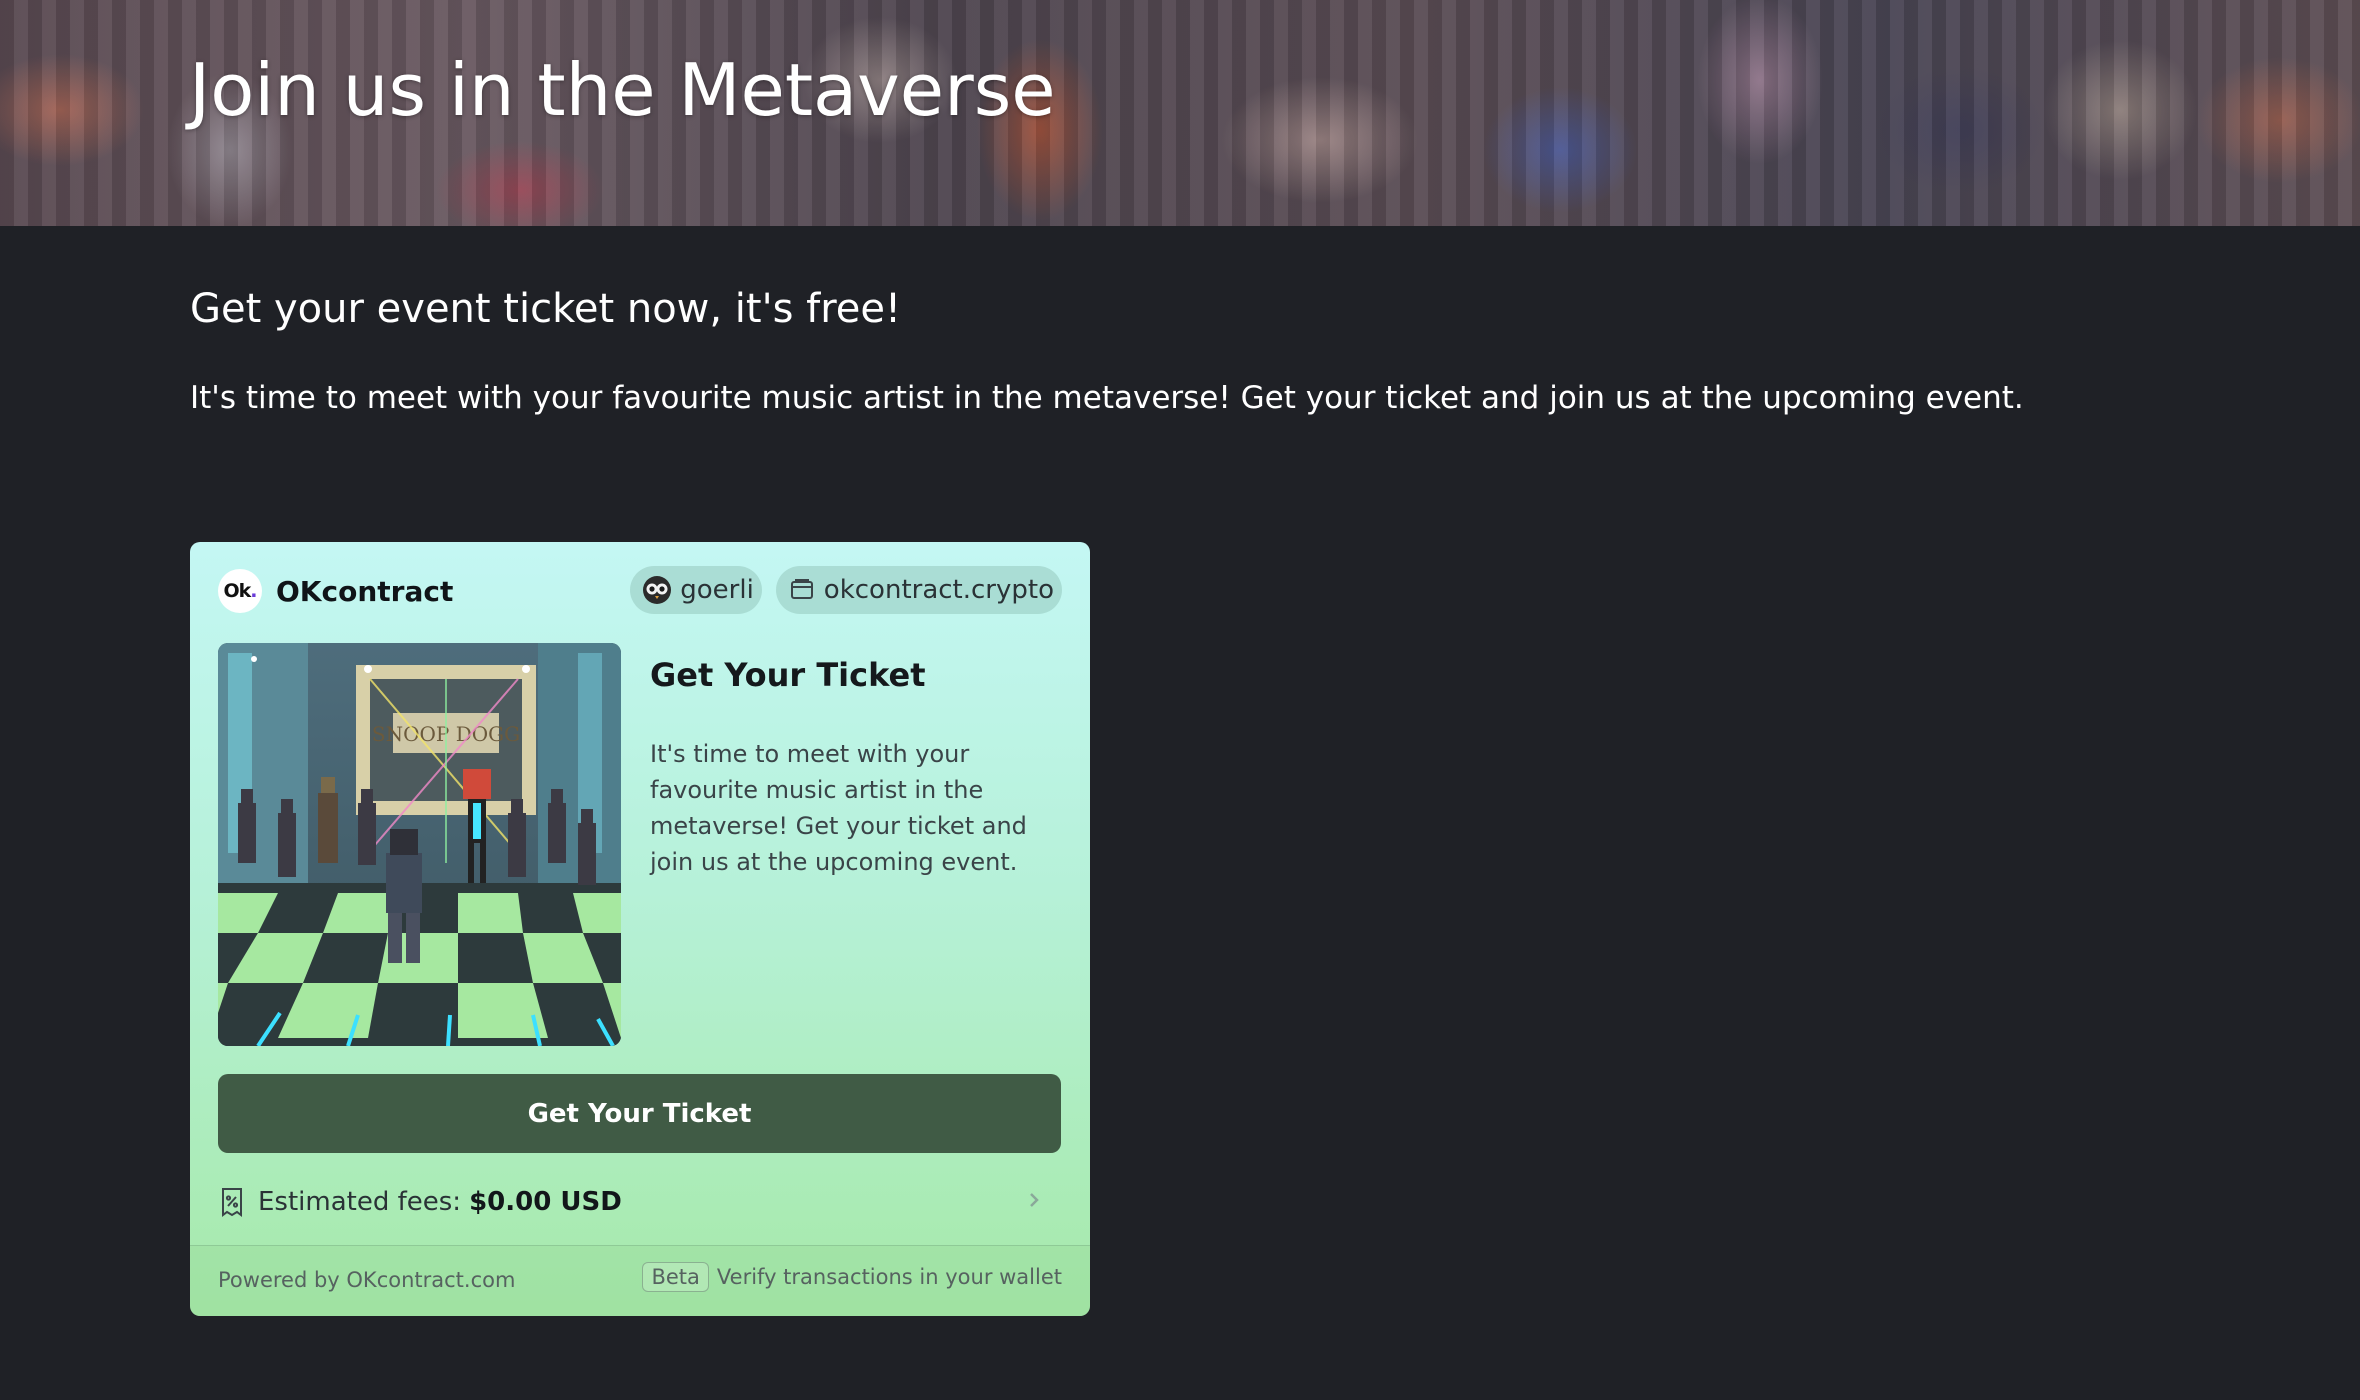 This screenshot has width=2360, height=1400. Describe the element at coordinates (802, 590) in the screenshot. I see `wallet-icon` at that location.